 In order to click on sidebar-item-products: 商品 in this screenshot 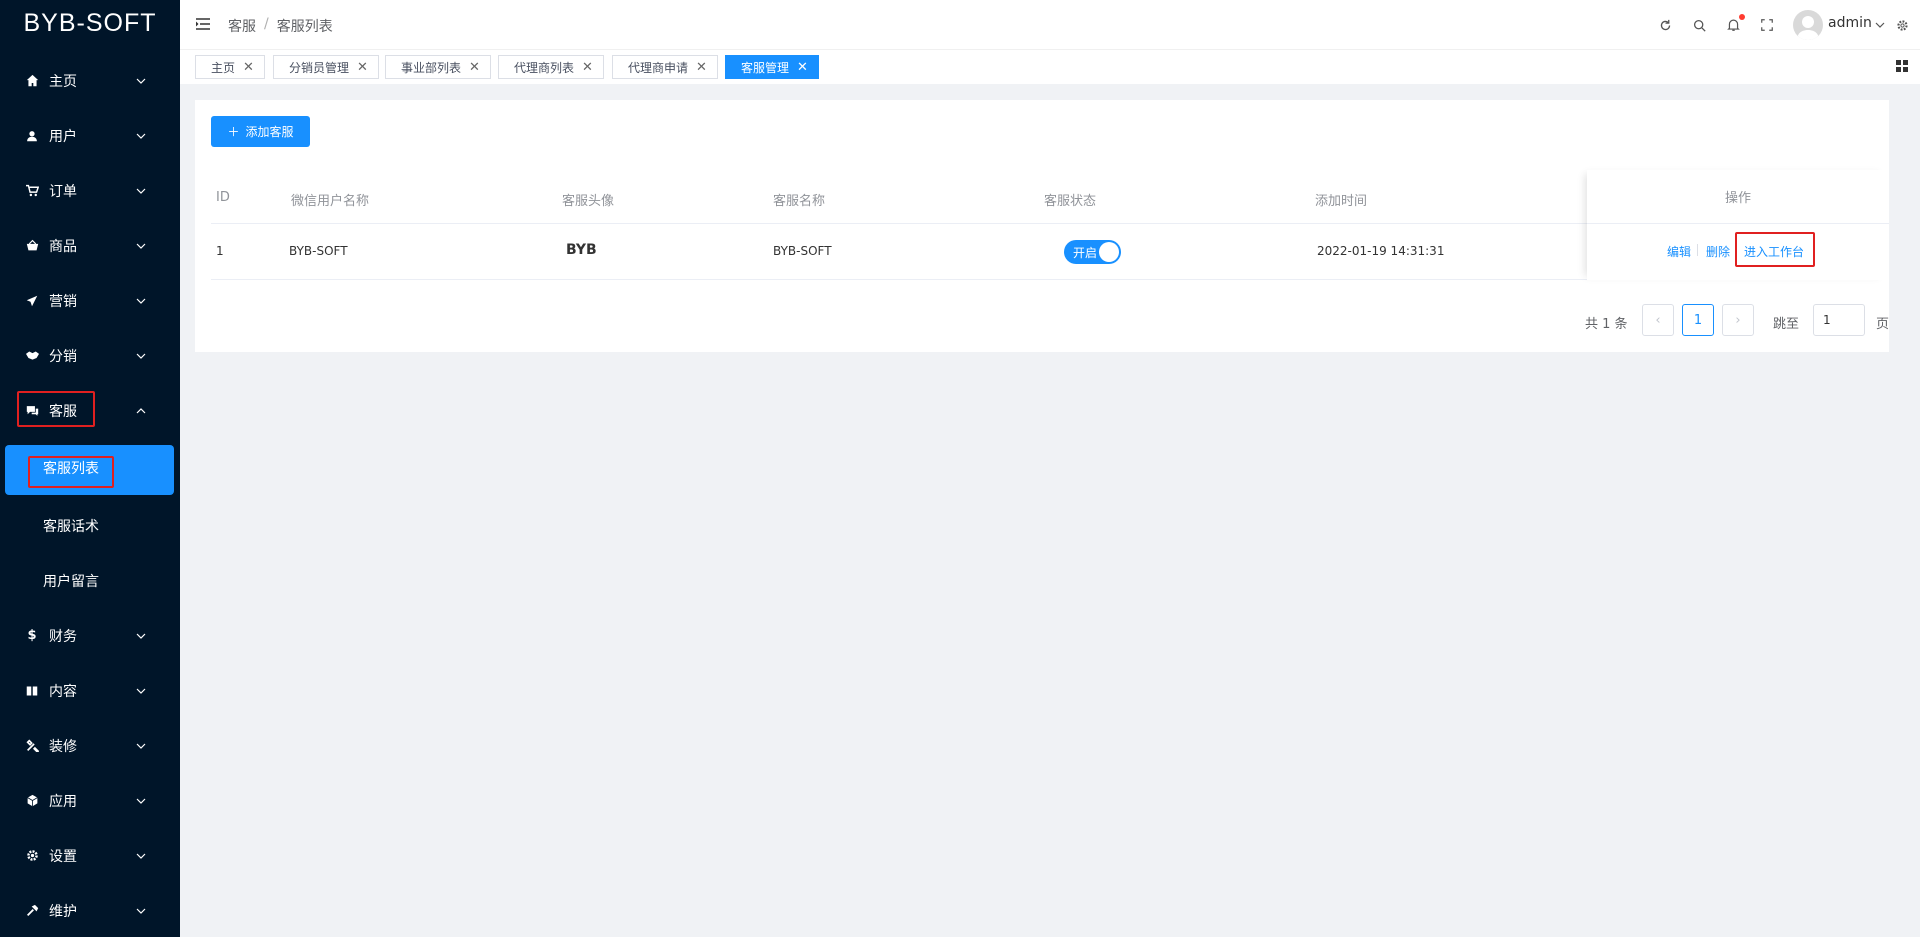, I will do `click(90, 245)`.